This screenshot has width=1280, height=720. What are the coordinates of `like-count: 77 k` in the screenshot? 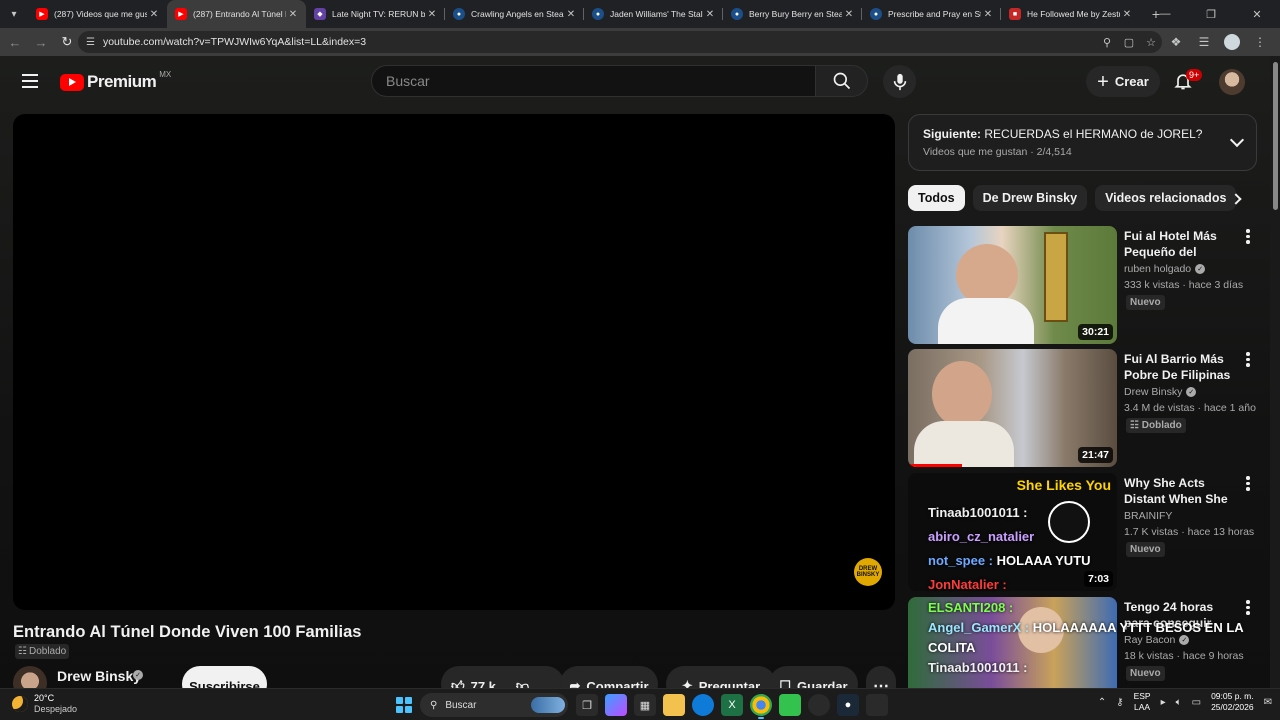 It's located at (483, 684).